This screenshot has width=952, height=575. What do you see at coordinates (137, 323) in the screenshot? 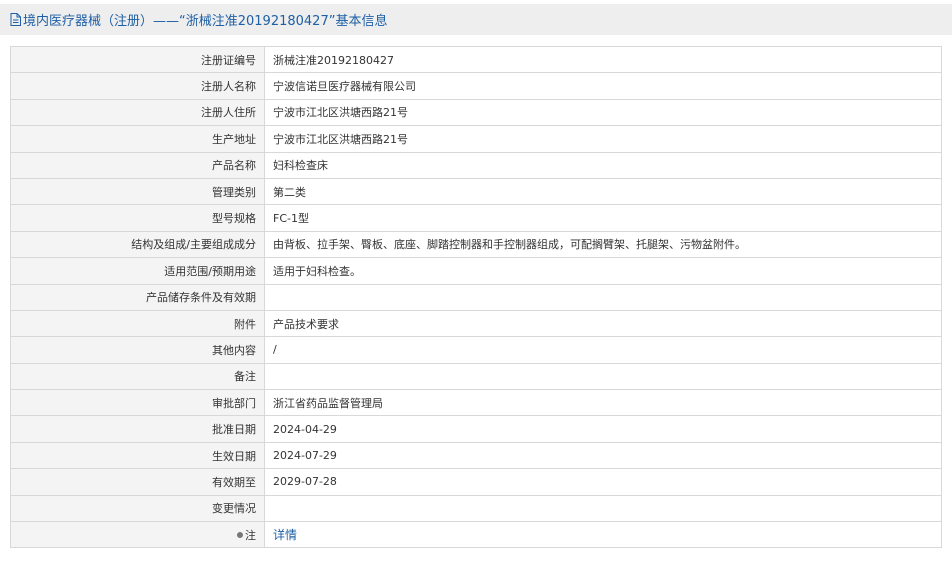
I see `field-label: 附件` at bounding box center [137, 323].